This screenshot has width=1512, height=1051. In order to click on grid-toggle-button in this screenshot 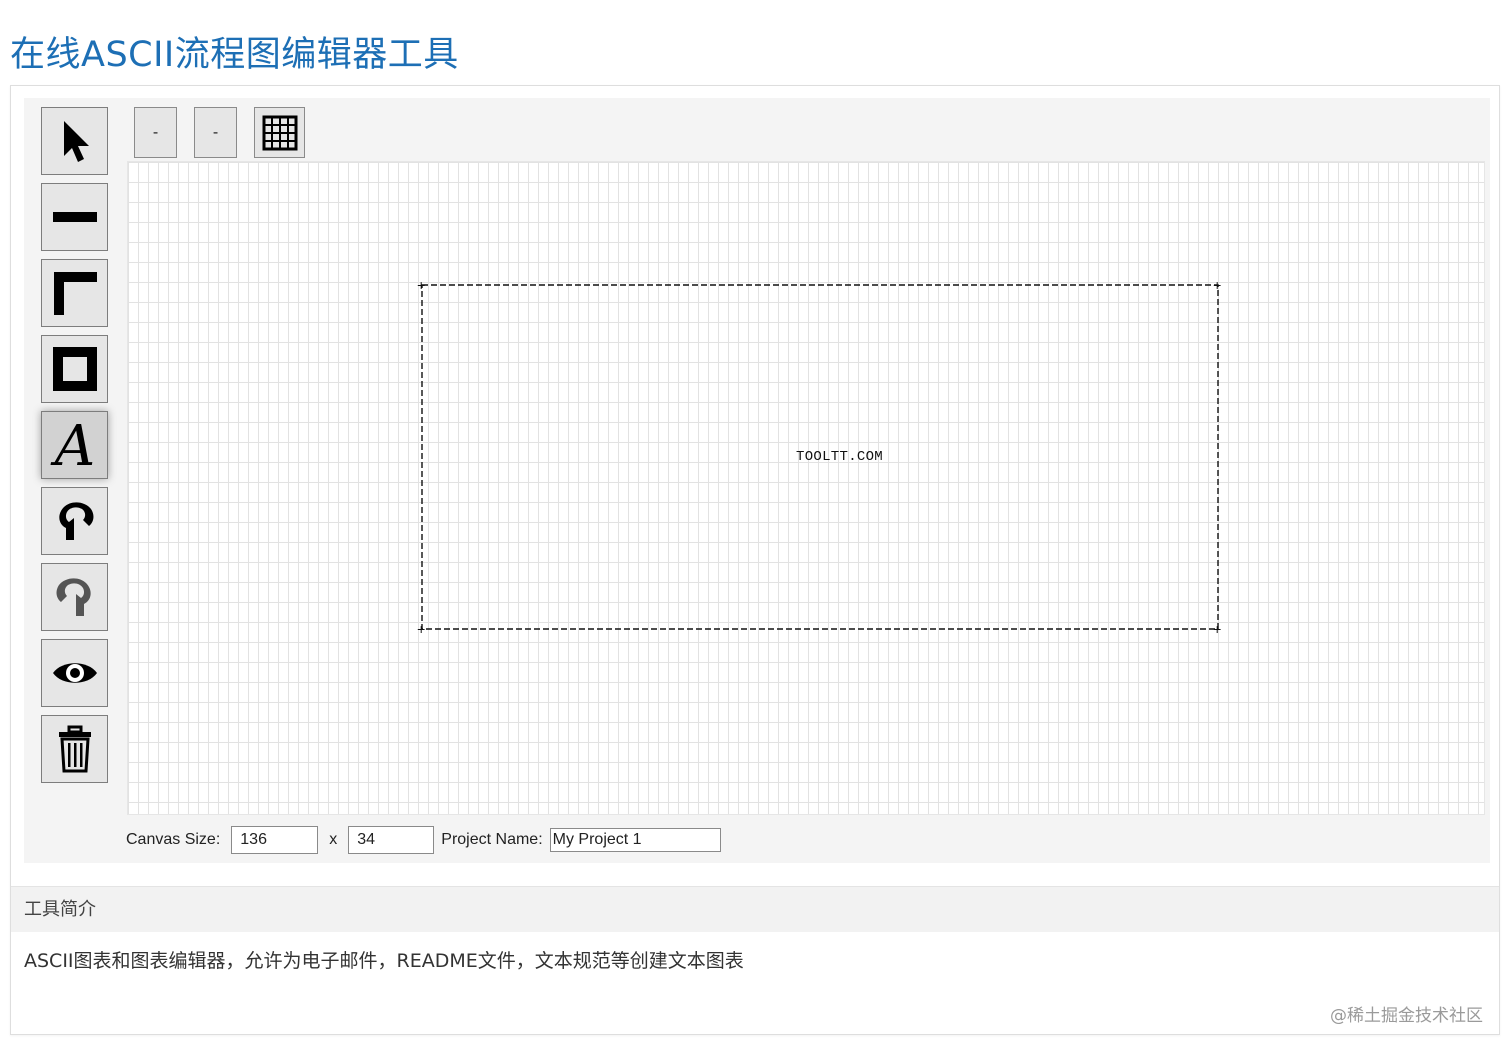, I will do `click(279, 132)`.